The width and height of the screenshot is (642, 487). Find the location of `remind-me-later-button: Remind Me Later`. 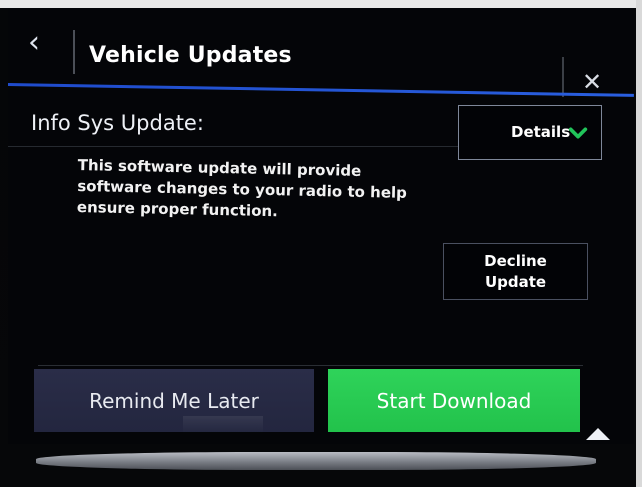

remind-me-later-button: Remind Me Later is located at coordinates (174, 400).